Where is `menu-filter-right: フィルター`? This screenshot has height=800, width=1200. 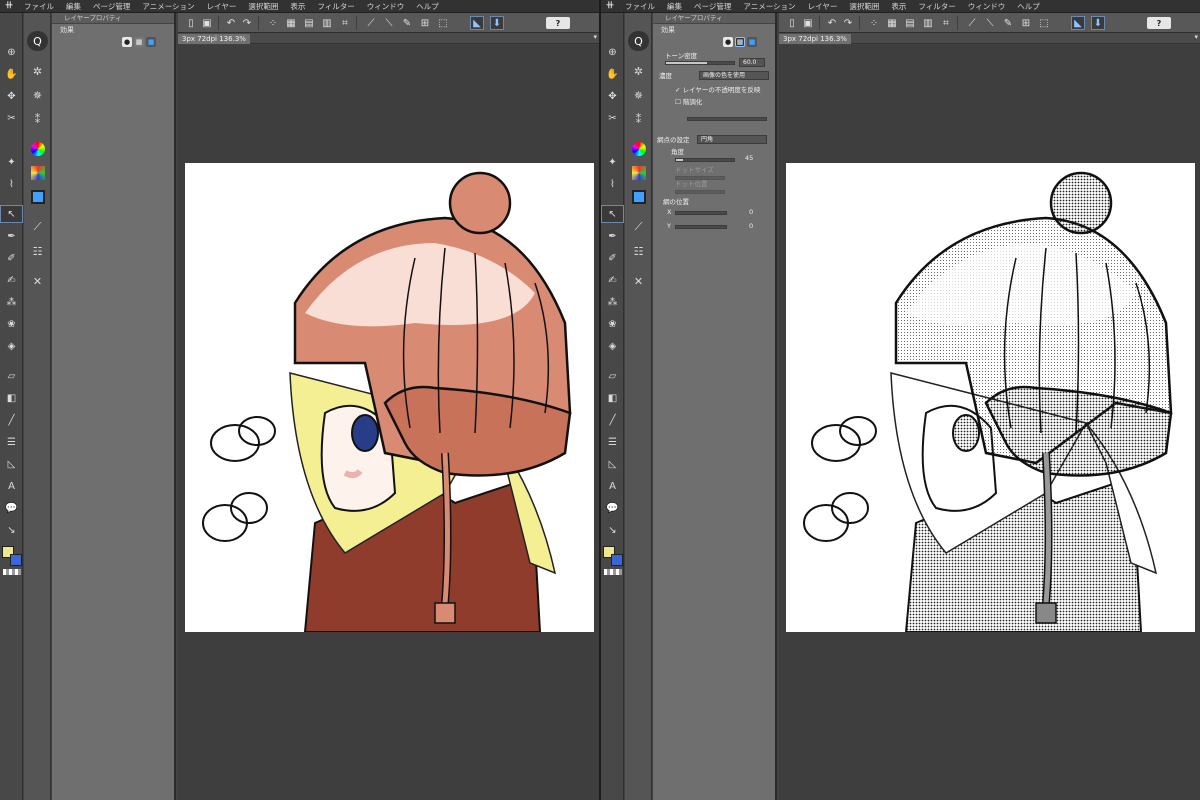
menu-filter-right: フィルター is located at coordinates (936, 6).